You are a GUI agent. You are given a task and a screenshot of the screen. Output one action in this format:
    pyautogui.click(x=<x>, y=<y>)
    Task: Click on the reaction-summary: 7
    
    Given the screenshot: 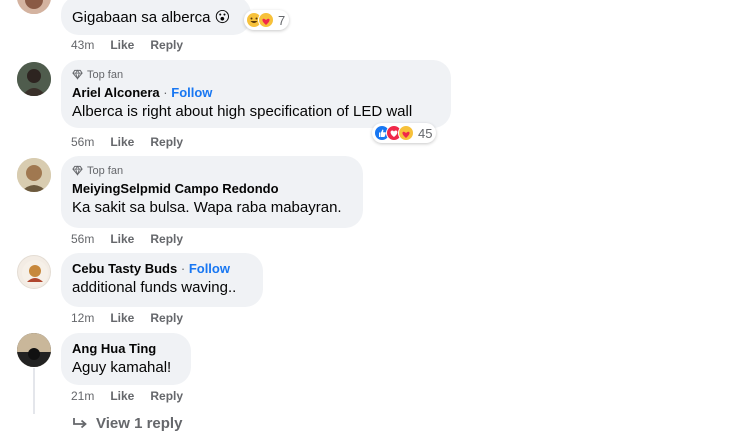 What is the action you would take?
    pyautogui.click(x=267, y=20)
    